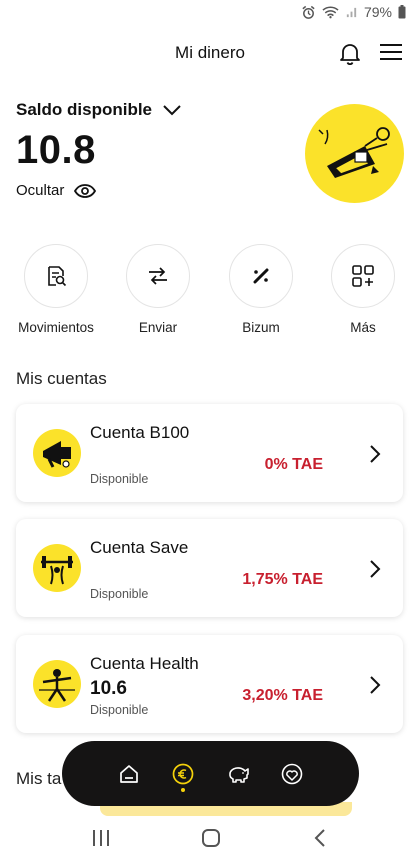 The height and width of the screenshot is (863, 420). I want to click on euro-icon, so click(183, 773).